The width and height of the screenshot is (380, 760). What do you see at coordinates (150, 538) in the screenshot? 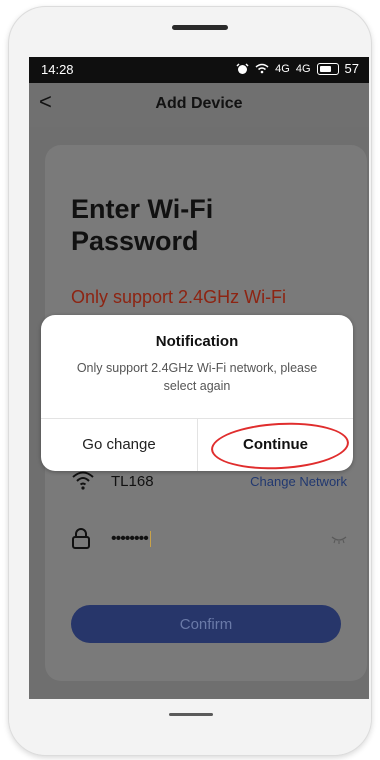
I see `text-cursor` at bounding box center [150, 538].